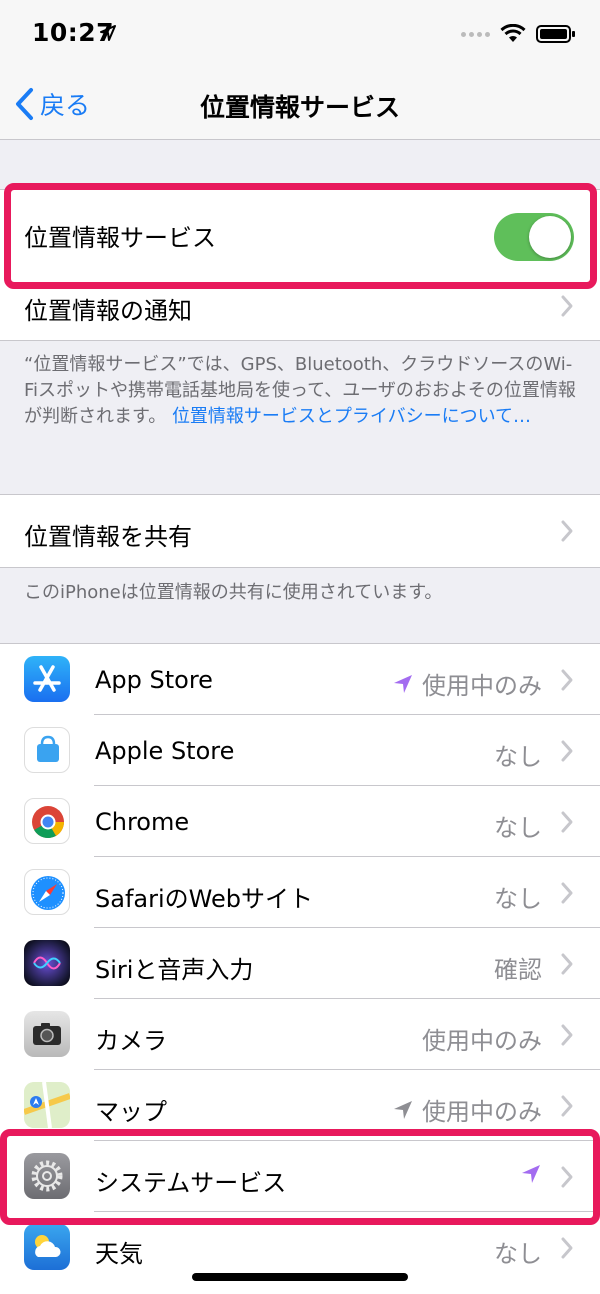 The image size is (600, 1294). Describe the element at coordinates (47, 750) in the screenshot. I see `apple-store-icon` at that location.